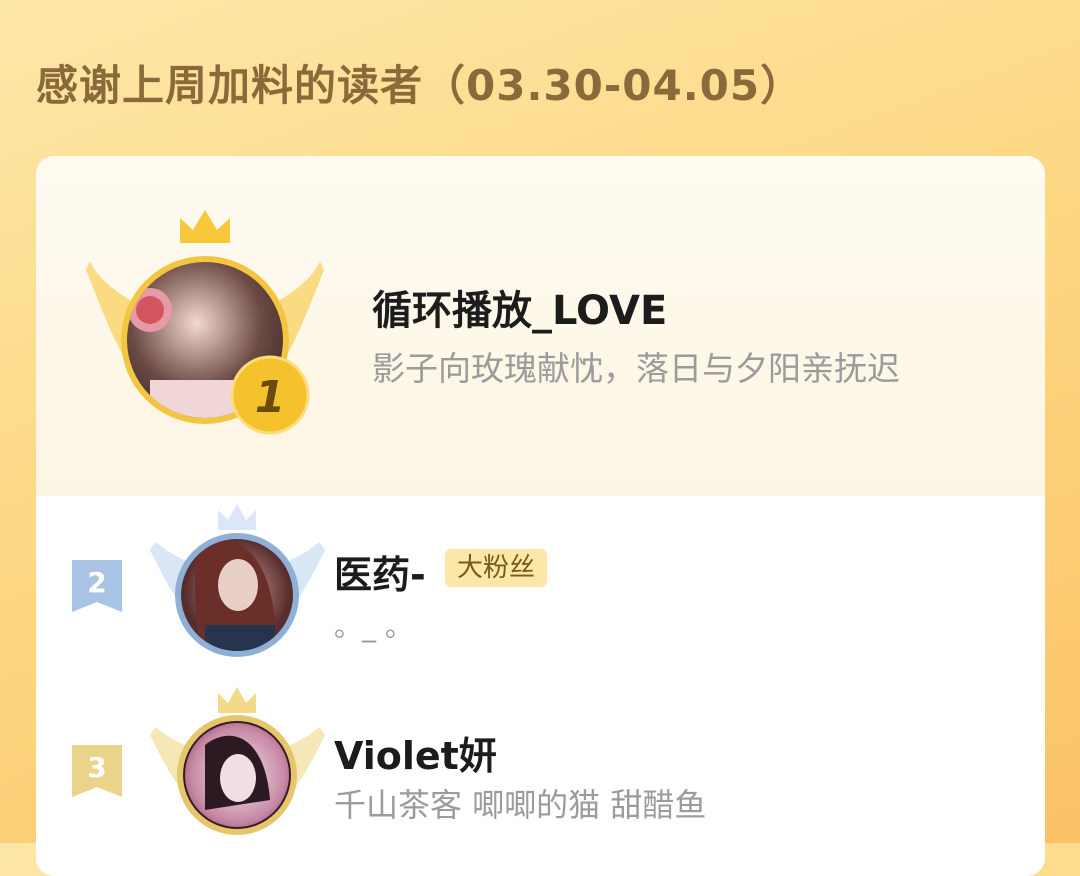 The image size is (1080, 876). I want to click on reader-2-subtitle: 。_ 。, so click(373, 626).